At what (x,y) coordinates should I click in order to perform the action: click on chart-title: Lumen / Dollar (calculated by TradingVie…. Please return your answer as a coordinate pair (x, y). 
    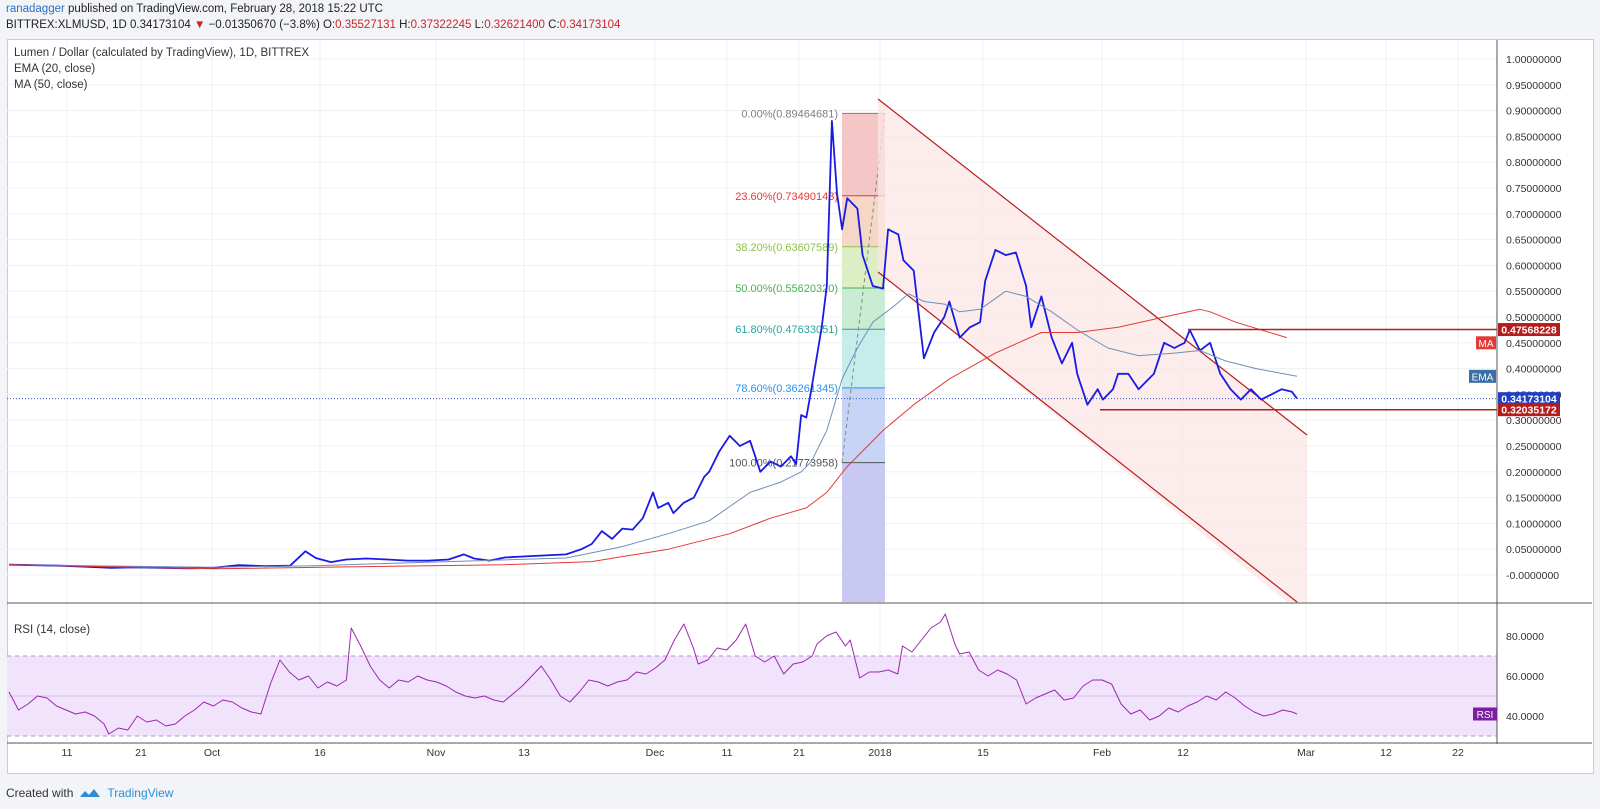
    Looking at the image, I should click on (162, 53).